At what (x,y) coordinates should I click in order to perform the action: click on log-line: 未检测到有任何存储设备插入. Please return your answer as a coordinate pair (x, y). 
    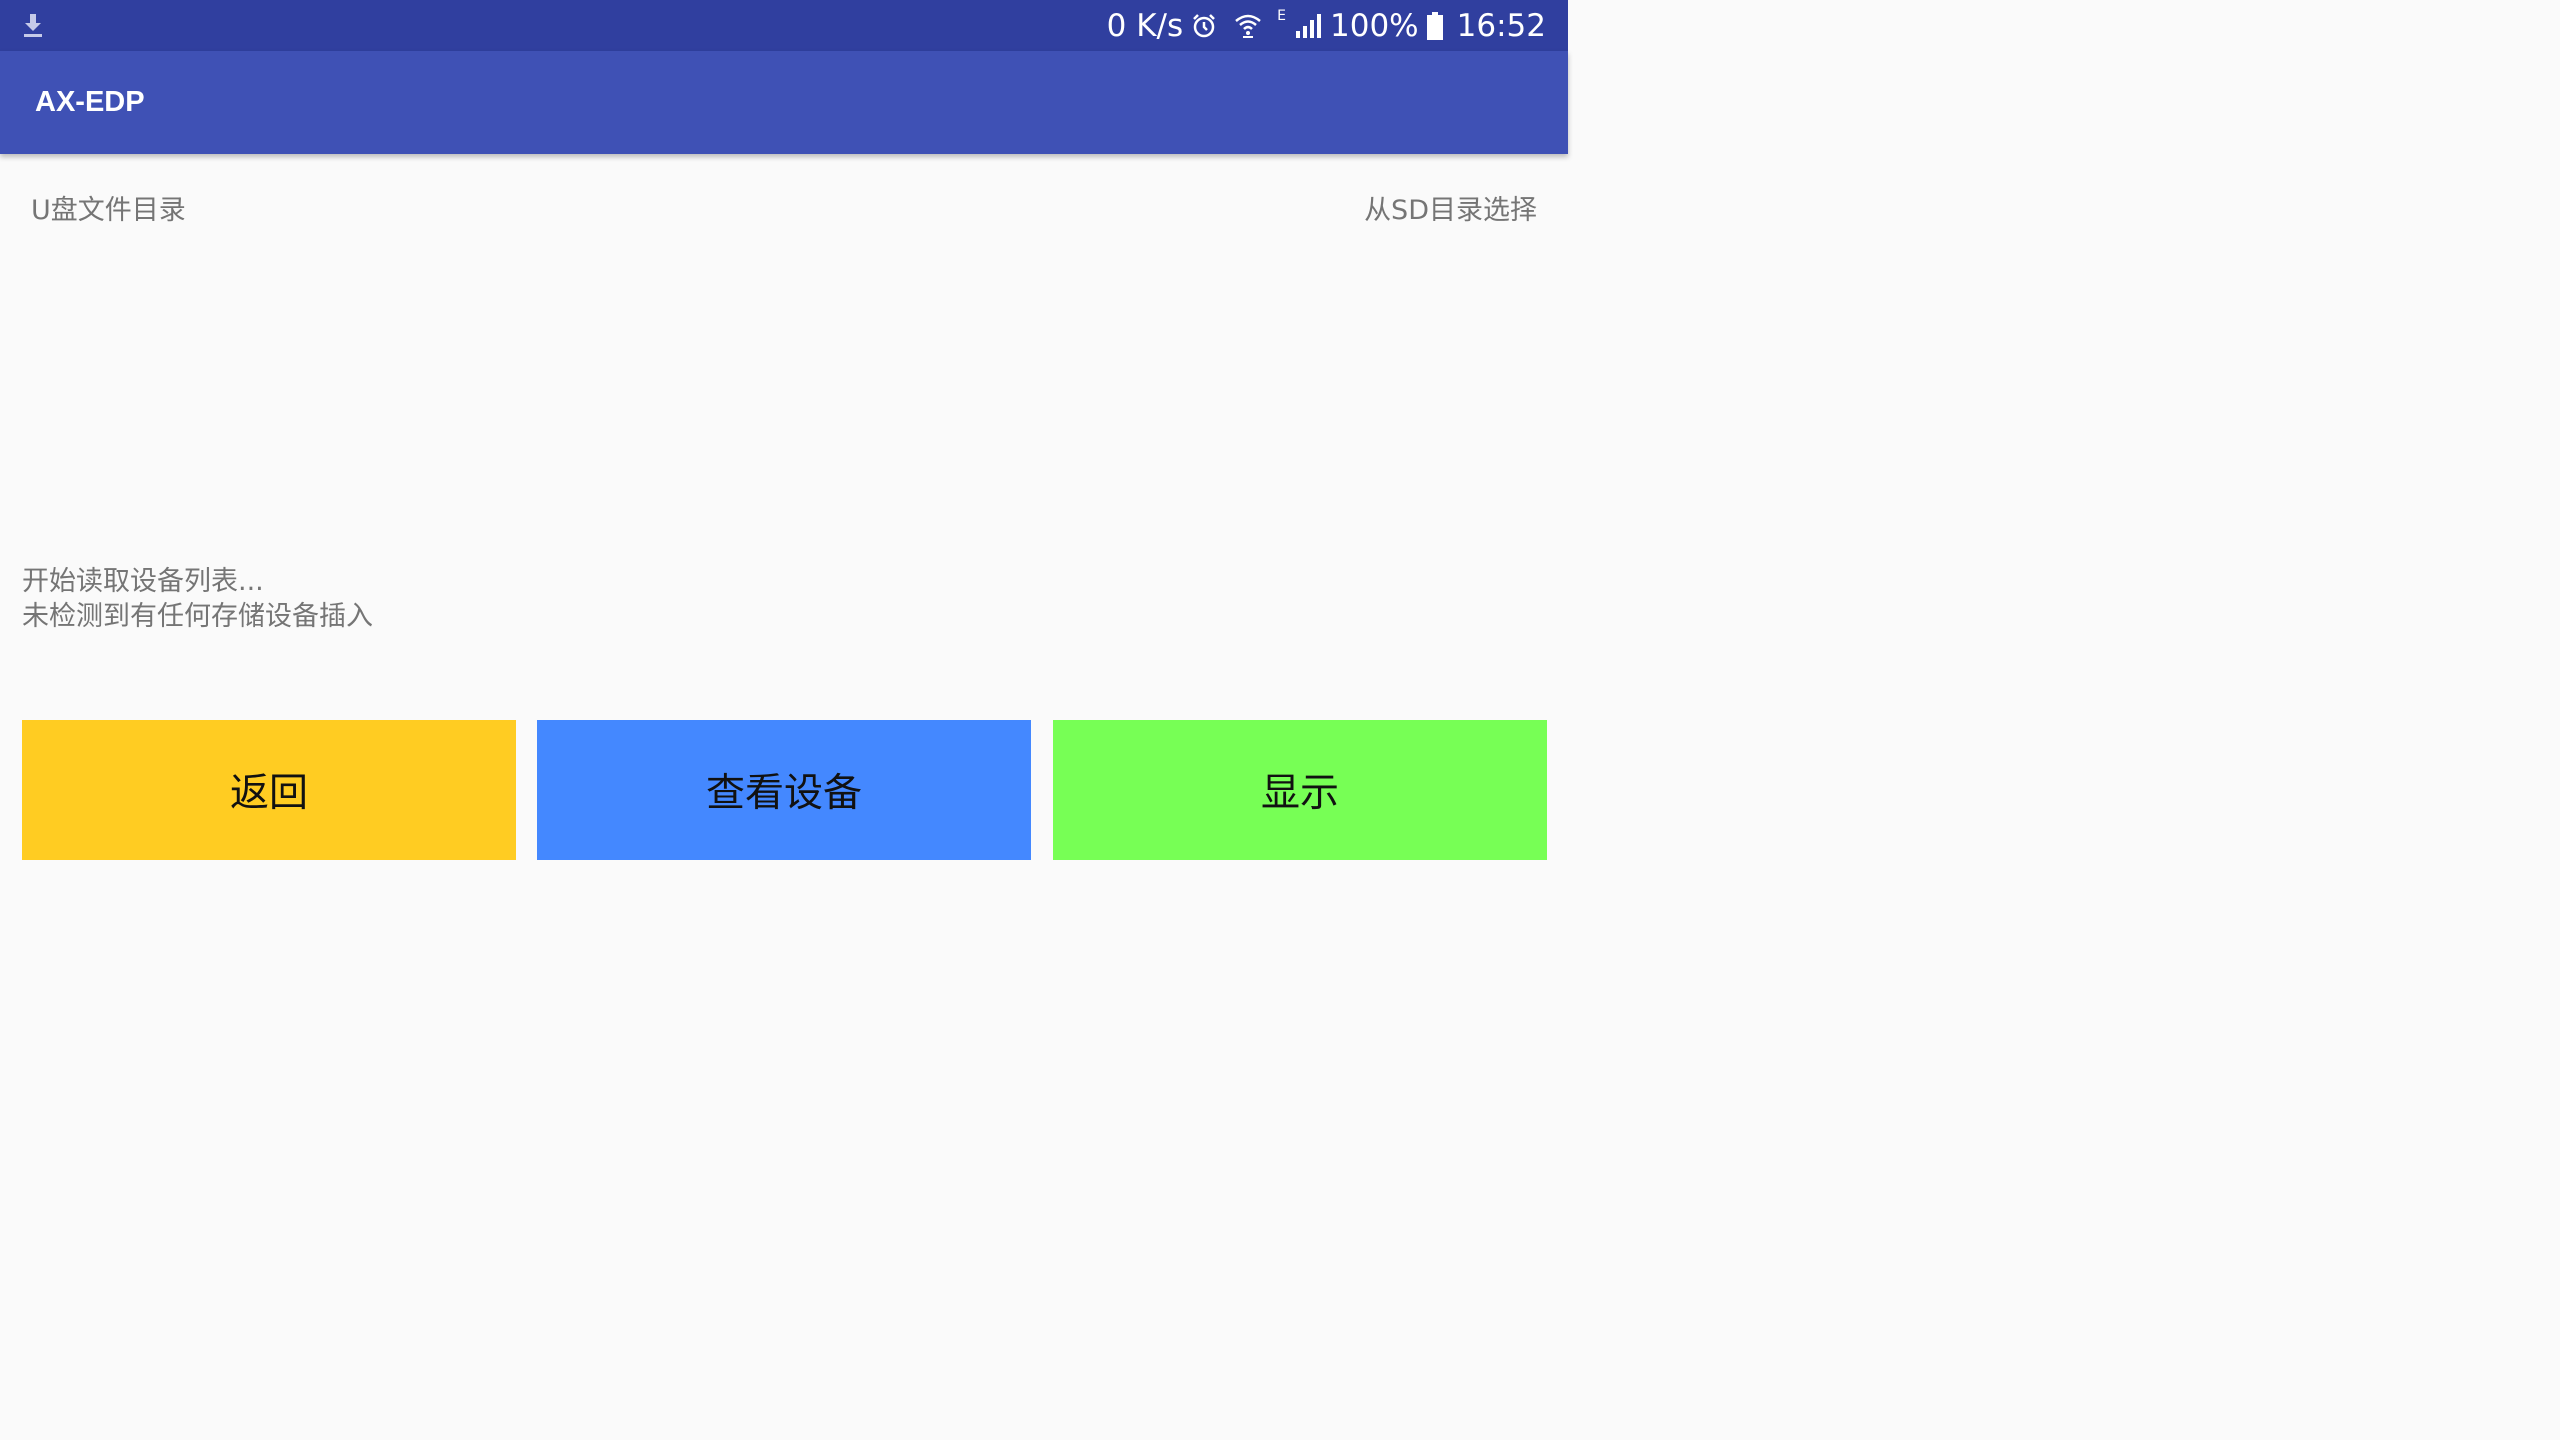
    Looking at the image, I should click on (197, 616).